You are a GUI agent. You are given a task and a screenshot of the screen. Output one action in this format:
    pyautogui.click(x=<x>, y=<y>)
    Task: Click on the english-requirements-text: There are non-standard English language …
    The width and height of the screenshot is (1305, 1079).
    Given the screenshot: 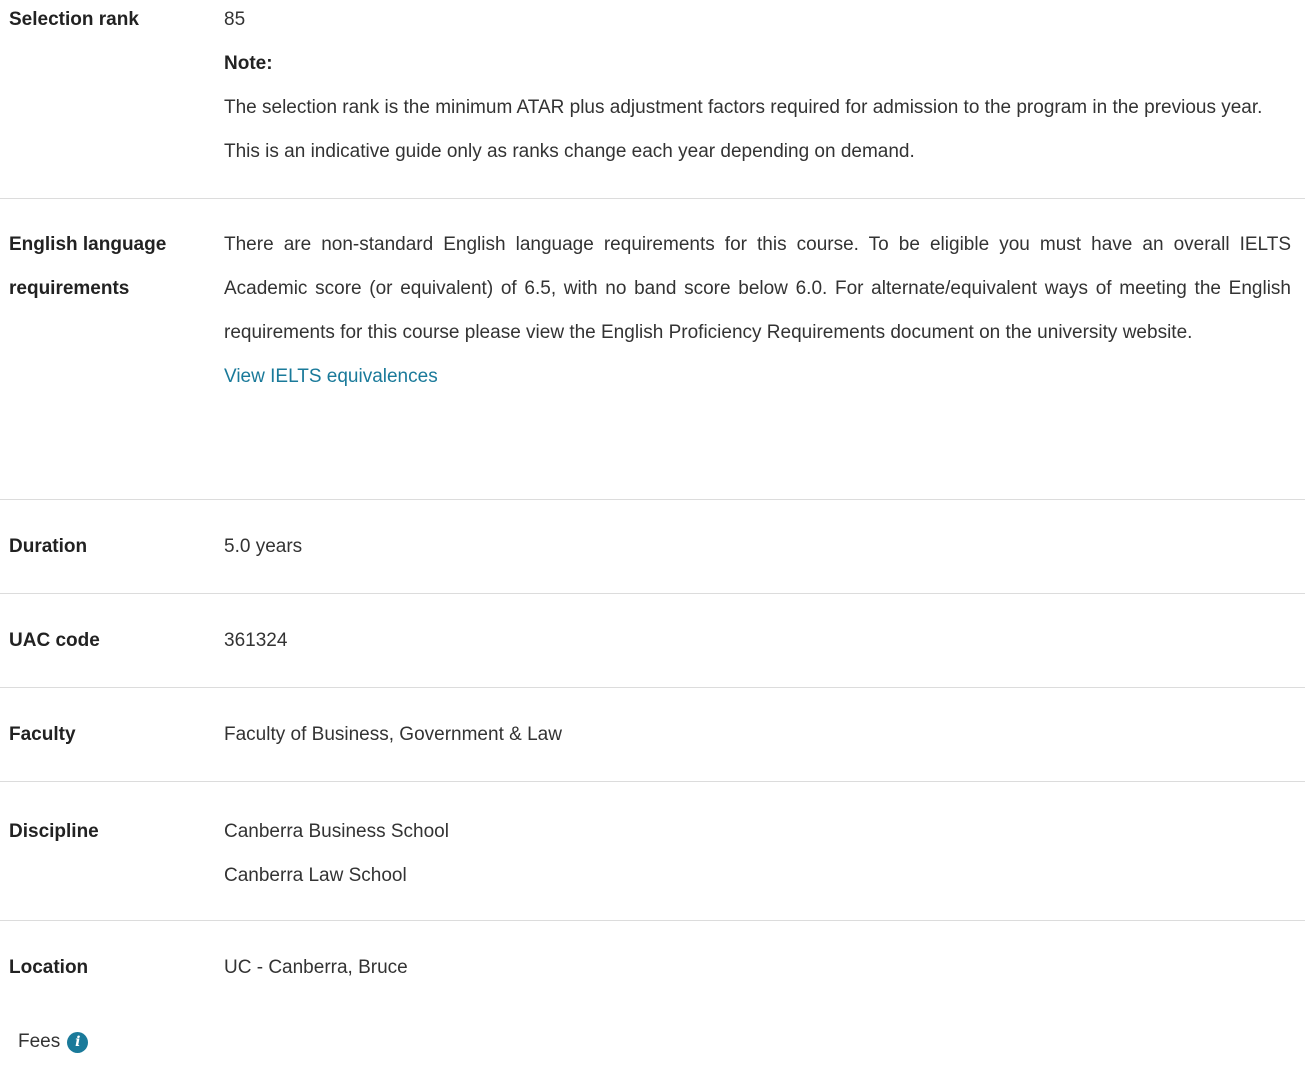 What is the action you would take?
    pyautogui.click(x=757, y=288)
    